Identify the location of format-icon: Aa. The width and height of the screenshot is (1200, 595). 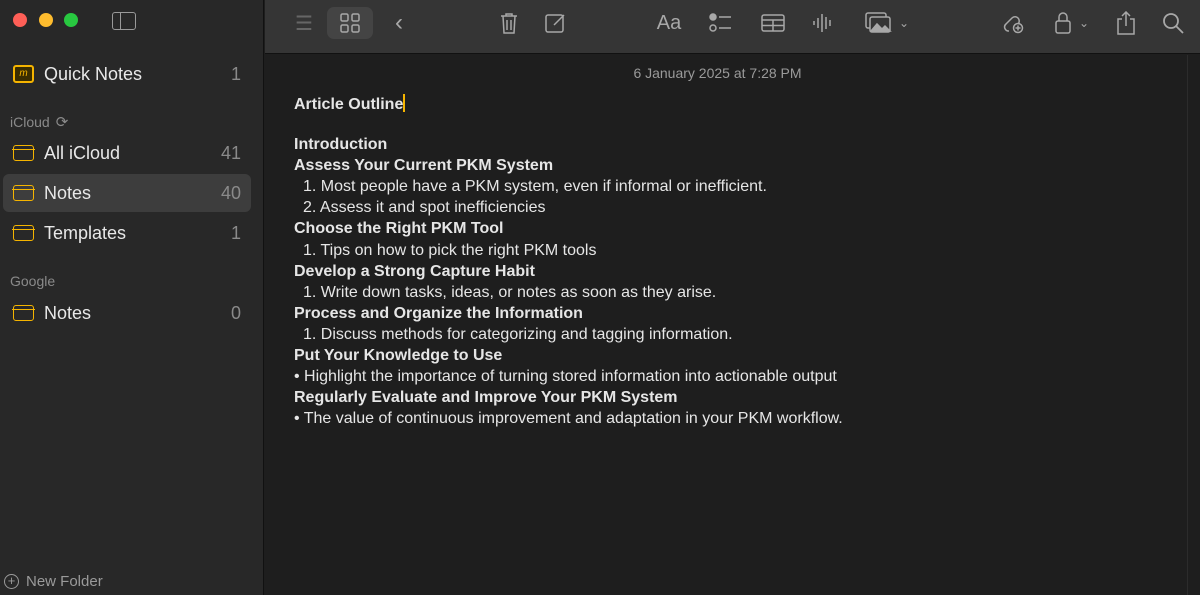
(669, 23).